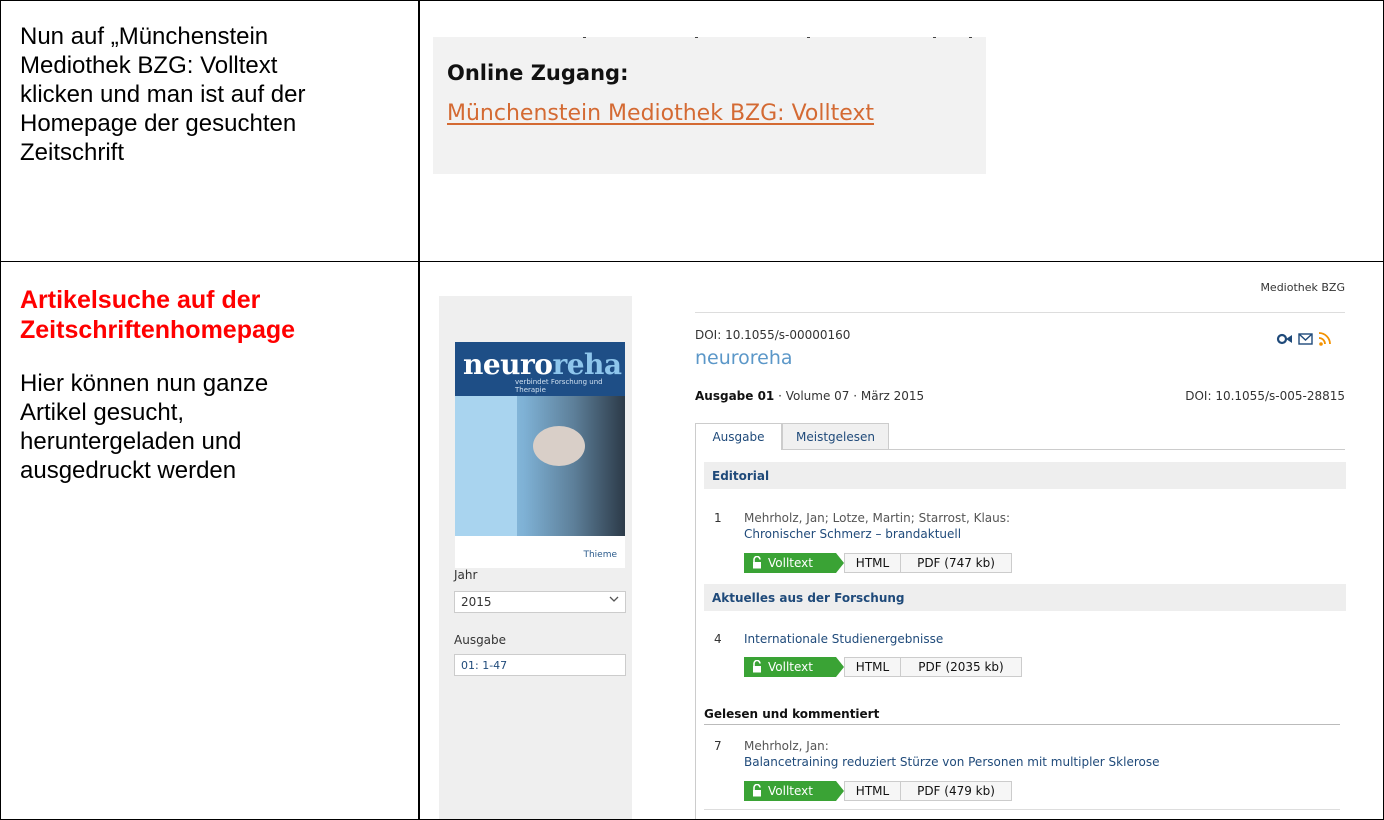 The height and width of the screenshot is (820, 1384). Describe the element at coordinates (144, 383) in the screenshot. I see `body-line: Hier können nun ganze` at that location.